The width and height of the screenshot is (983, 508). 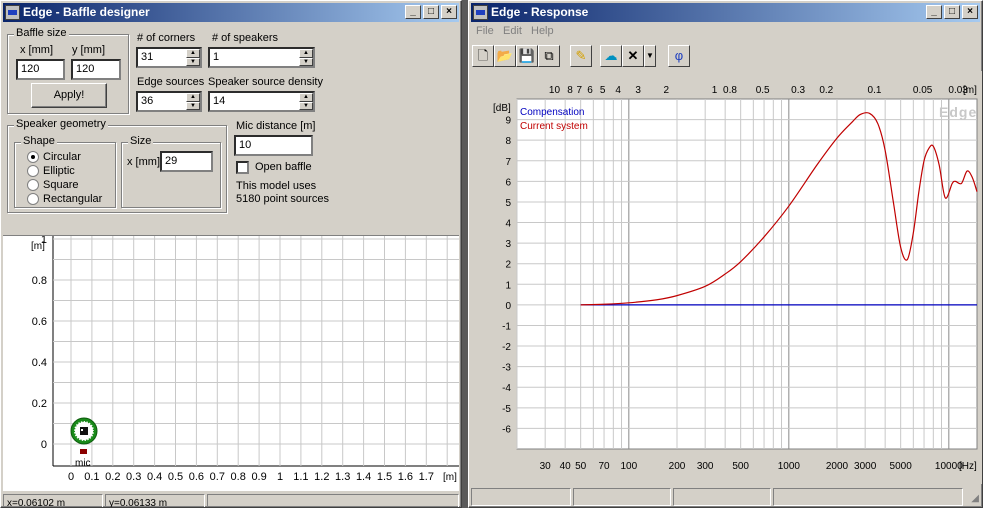 What do you see at coordinates (826, 90) in the screenshot?
I see `resp-top-tick-label: 0.2` at bounding box center [826, 90].